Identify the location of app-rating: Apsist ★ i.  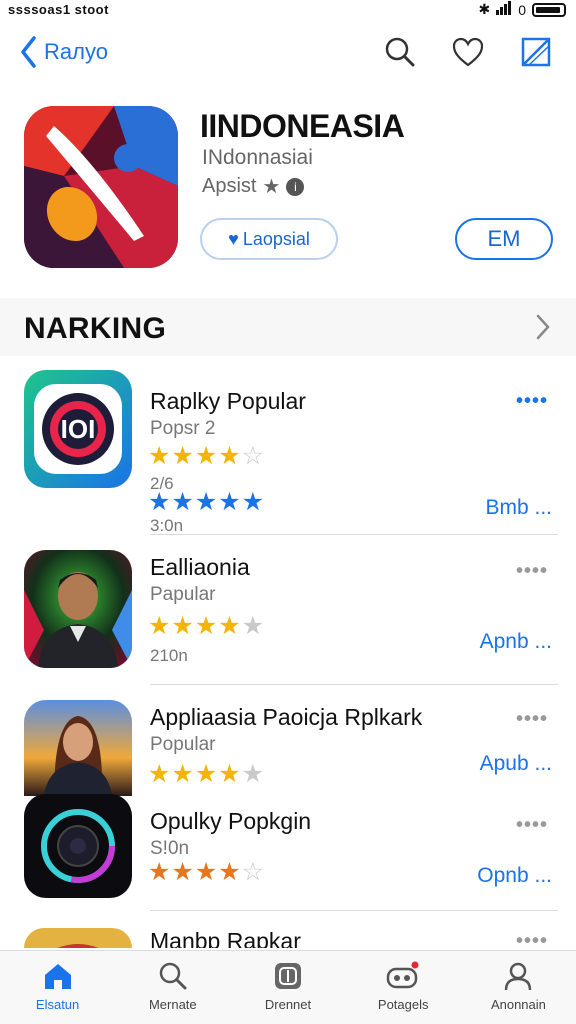
(253, 186).